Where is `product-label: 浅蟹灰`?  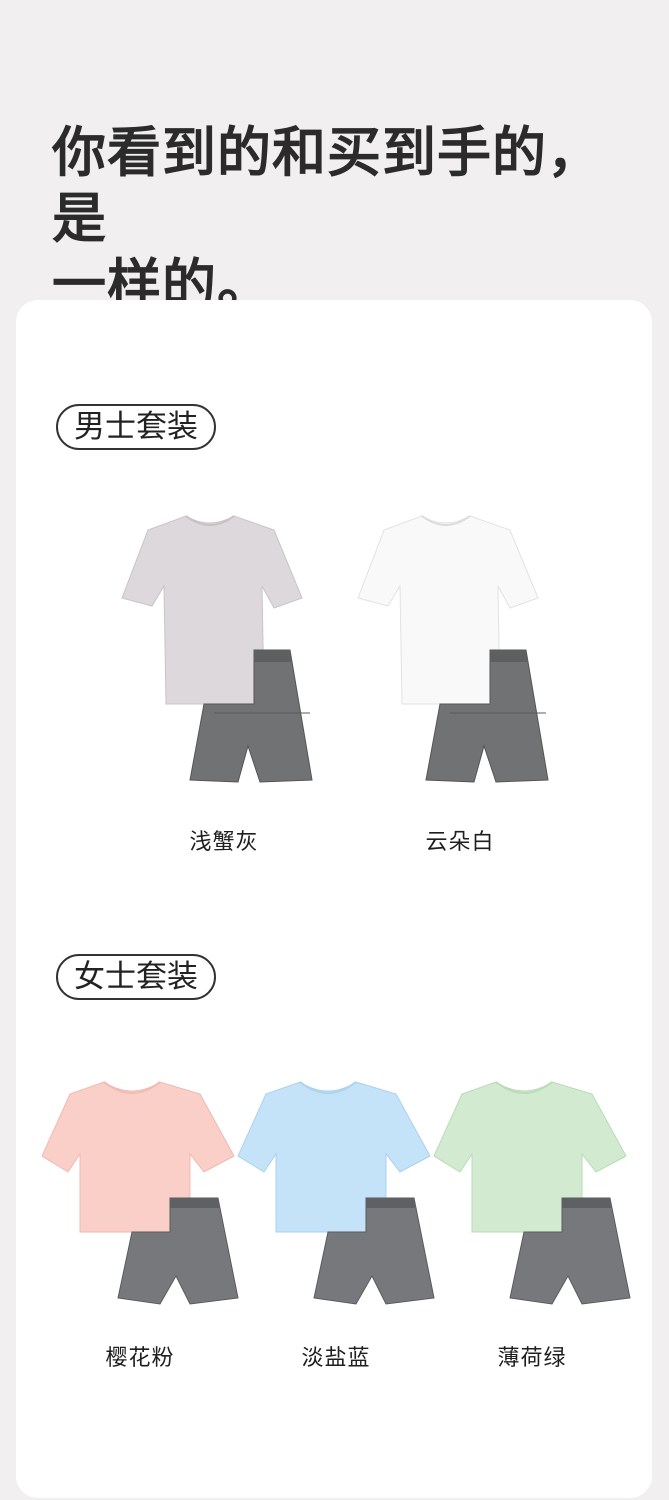 product-label: 浅蟹灰 is located at coordinates (224, 842).